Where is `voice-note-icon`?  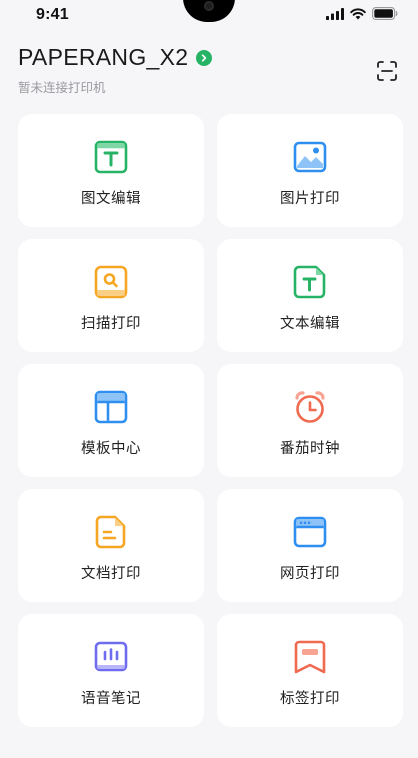 voice-note-icon is located at coordinates (111, 657).